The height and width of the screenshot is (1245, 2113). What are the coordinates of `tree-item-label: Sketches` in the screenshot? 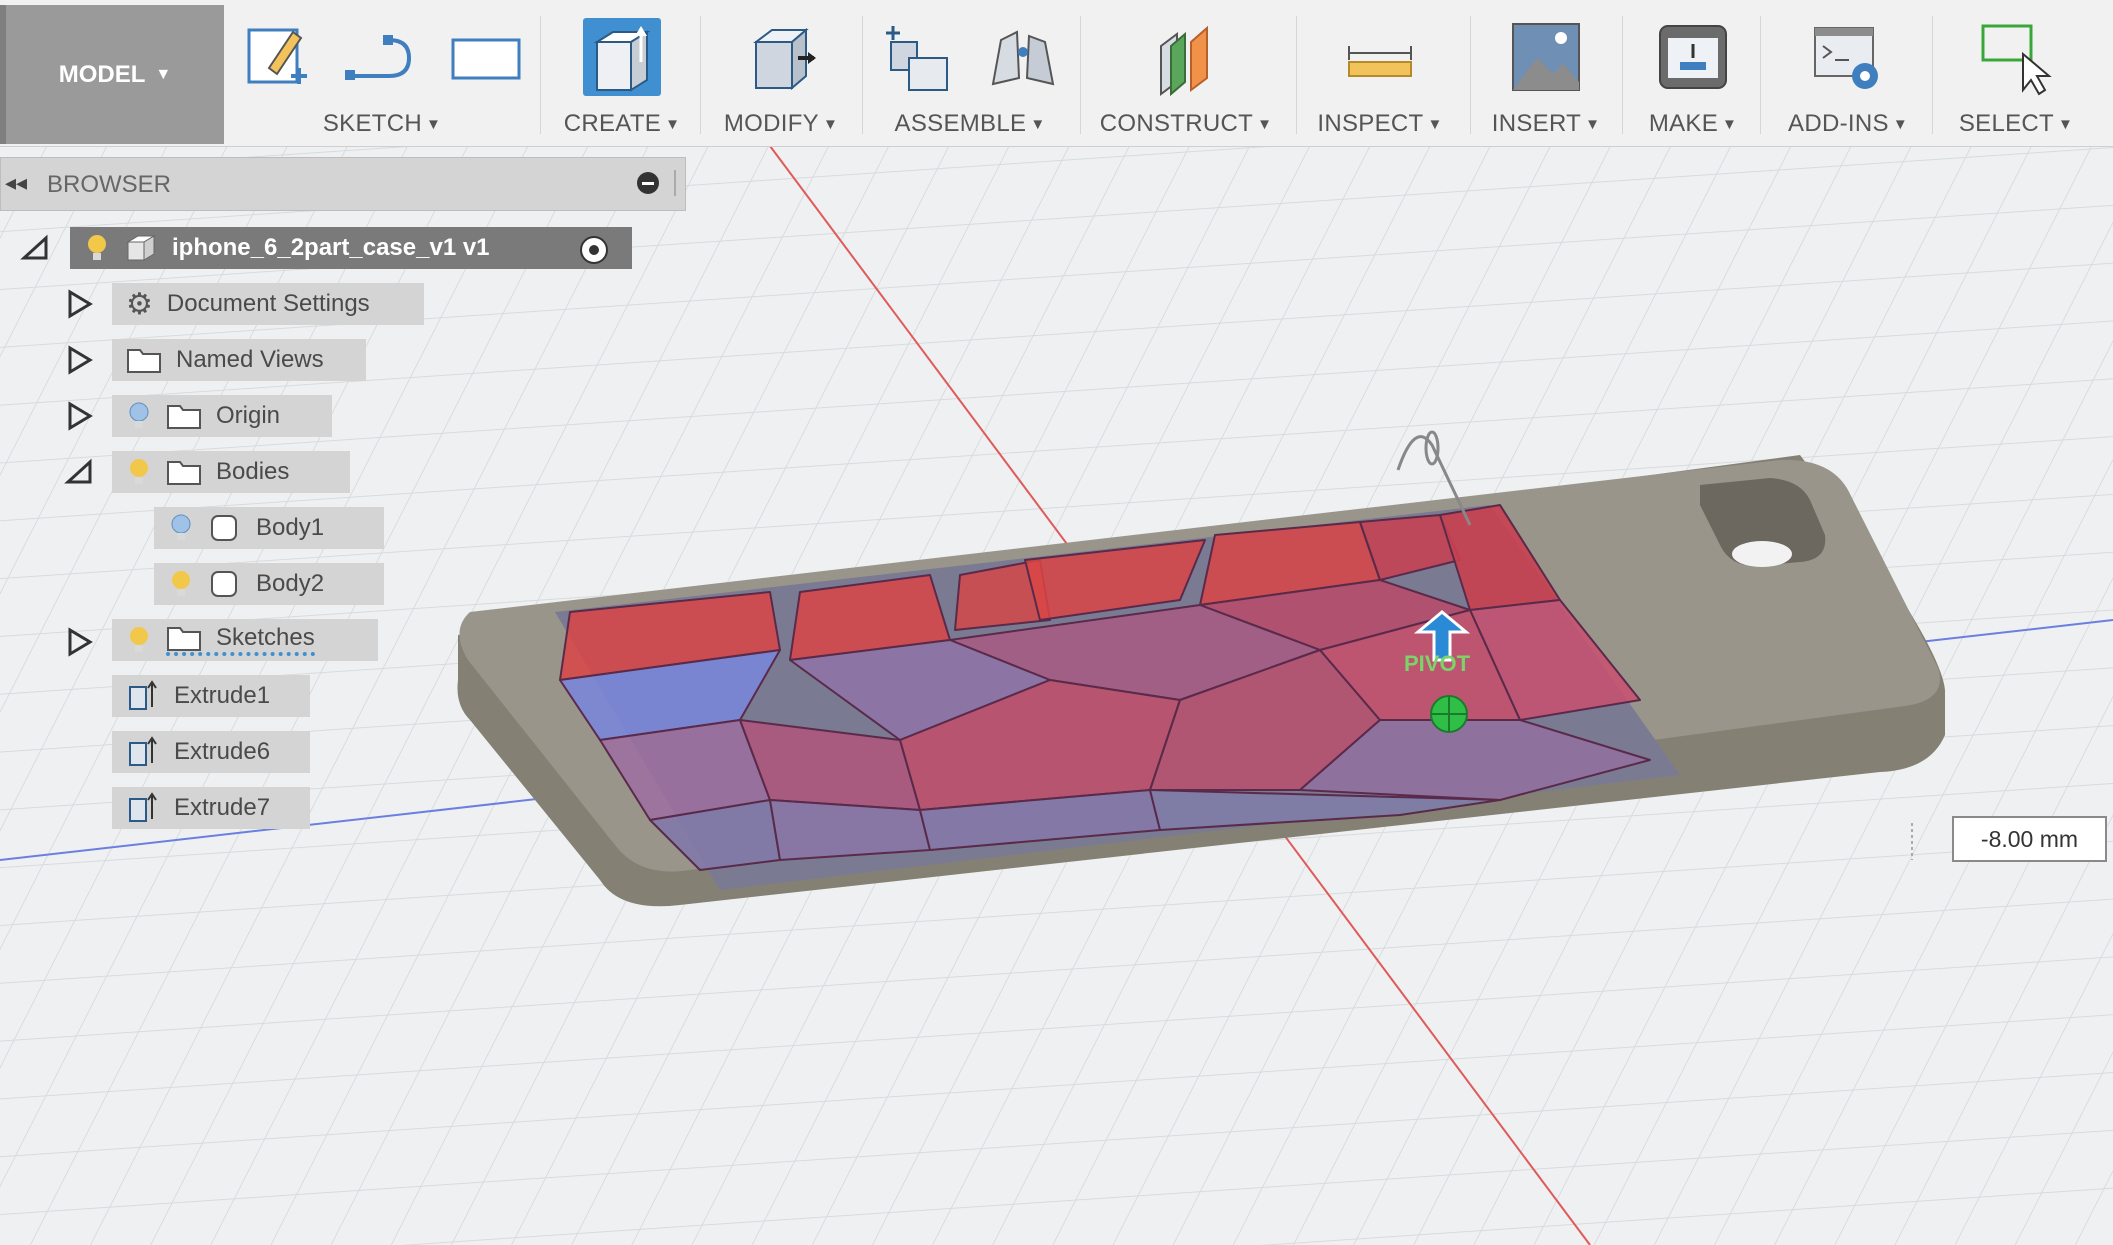 It's located at (265, 637).